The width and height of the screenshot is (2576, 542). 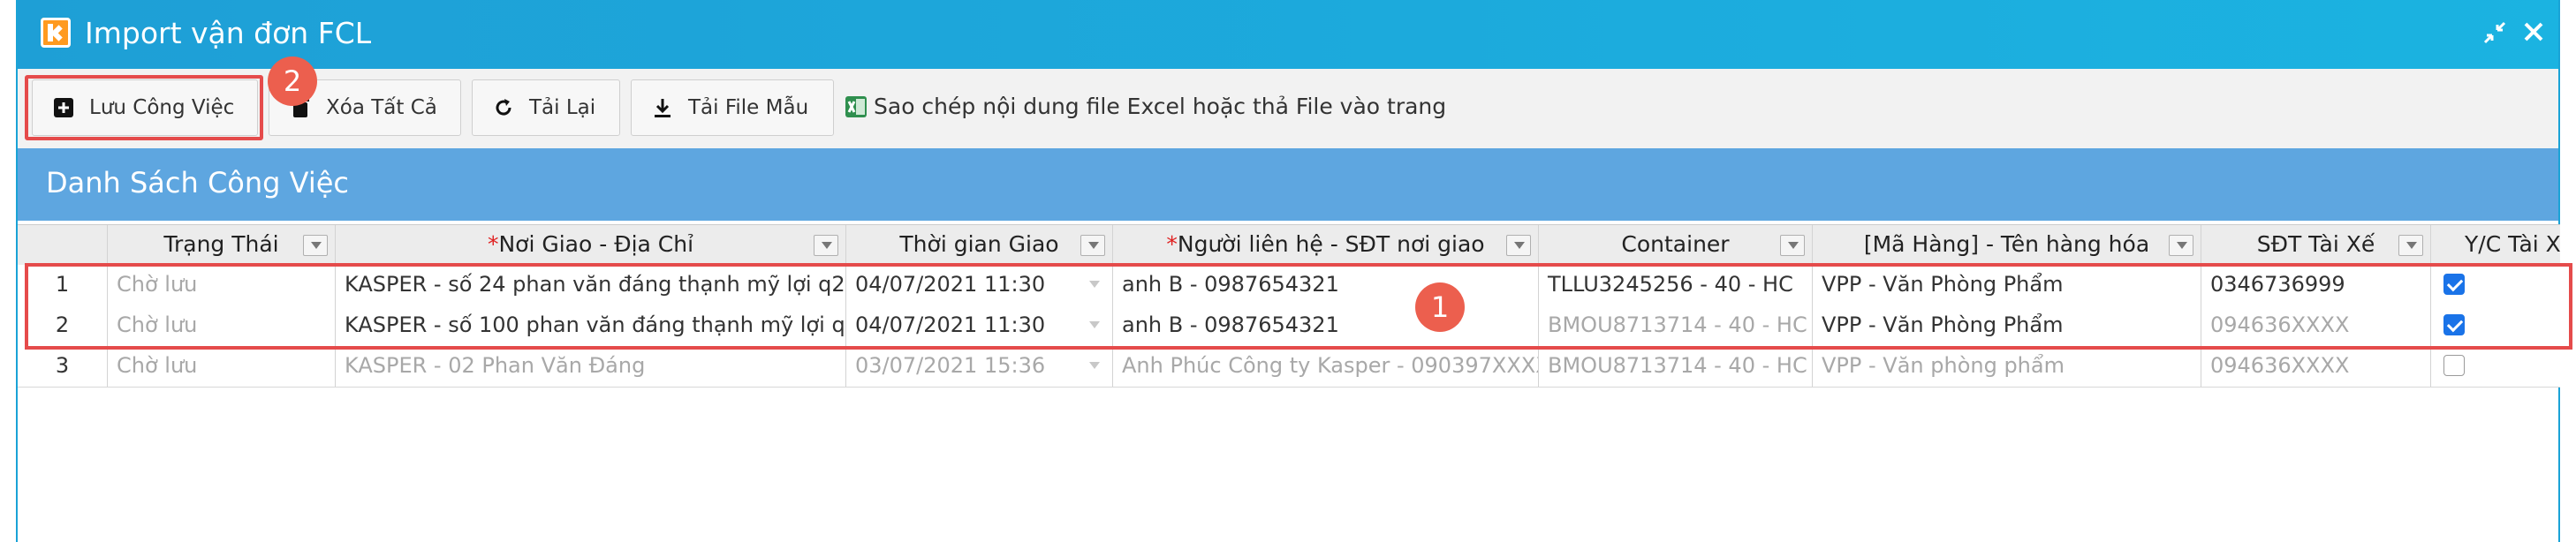 I want to click on header-address-label: Nơi Giao - Địa Chỉ, so click(x=596, y=244).